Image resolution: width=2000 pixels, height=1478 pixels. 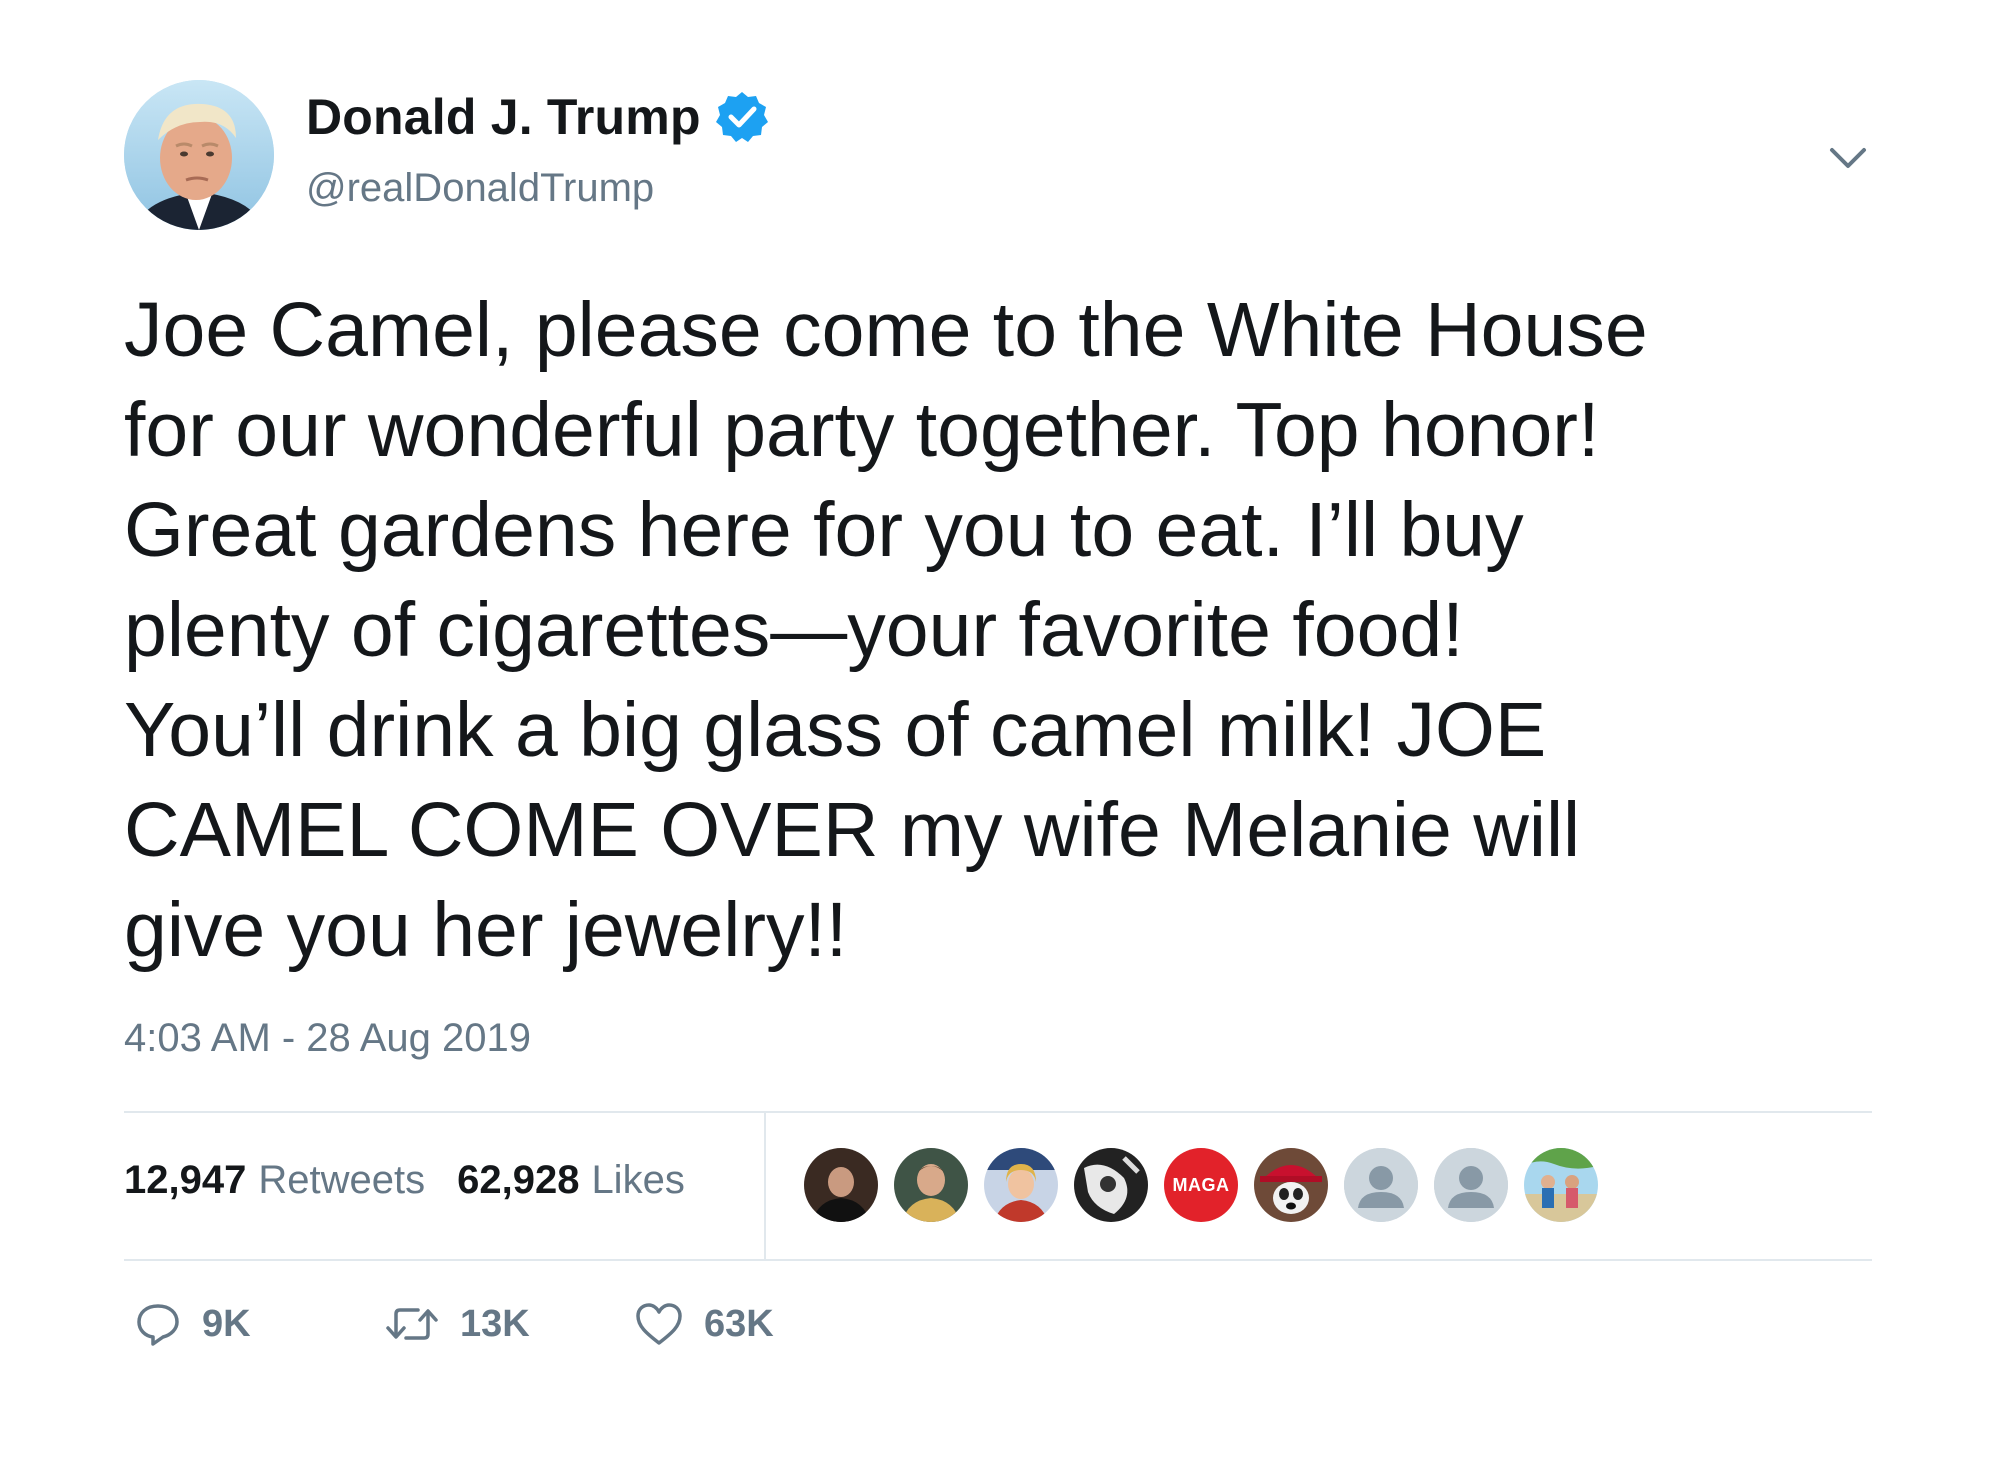 What do you see at coordinates (765, 1186) in the screenshot?
I see `stats-vertical-divider` at bounding box center [765, 1186].